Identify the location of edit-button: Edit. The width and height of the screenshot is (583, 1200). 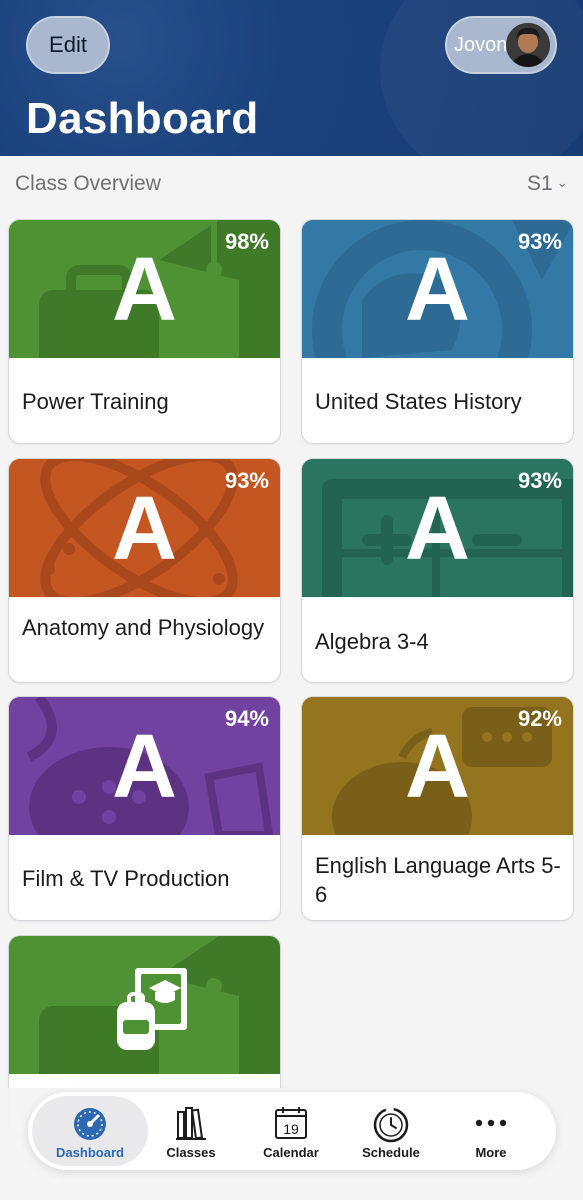
(68, 45).